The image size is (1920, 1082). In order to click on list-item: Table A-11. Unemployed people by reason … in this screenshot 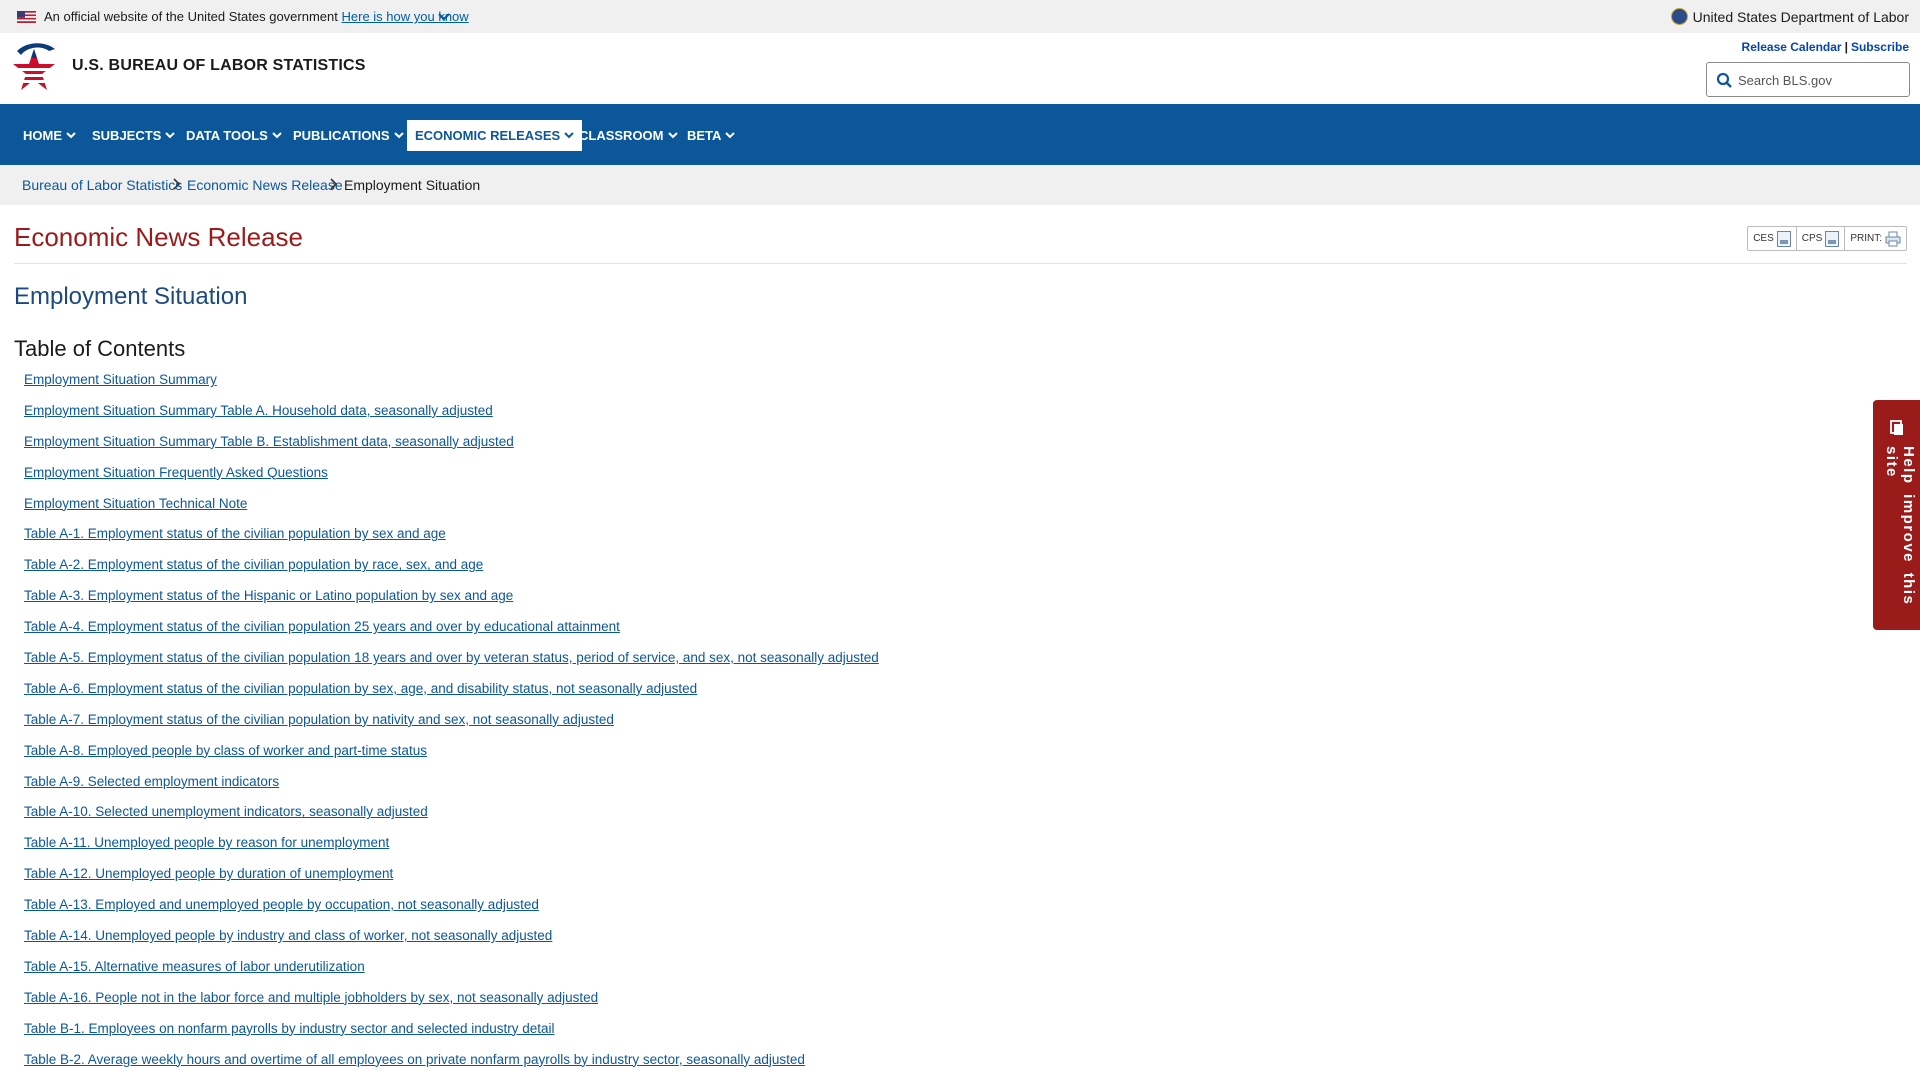, I will do `click(451, 850)`.